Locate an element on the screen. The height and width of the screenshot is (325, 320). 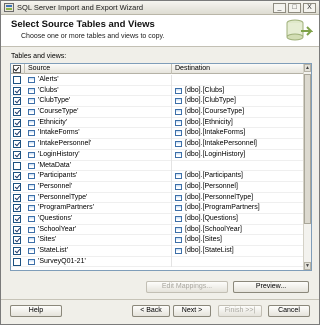
table-row: 'SchoolYear' [dbo].[SchoolYear] is located at coordinates (157, 230).